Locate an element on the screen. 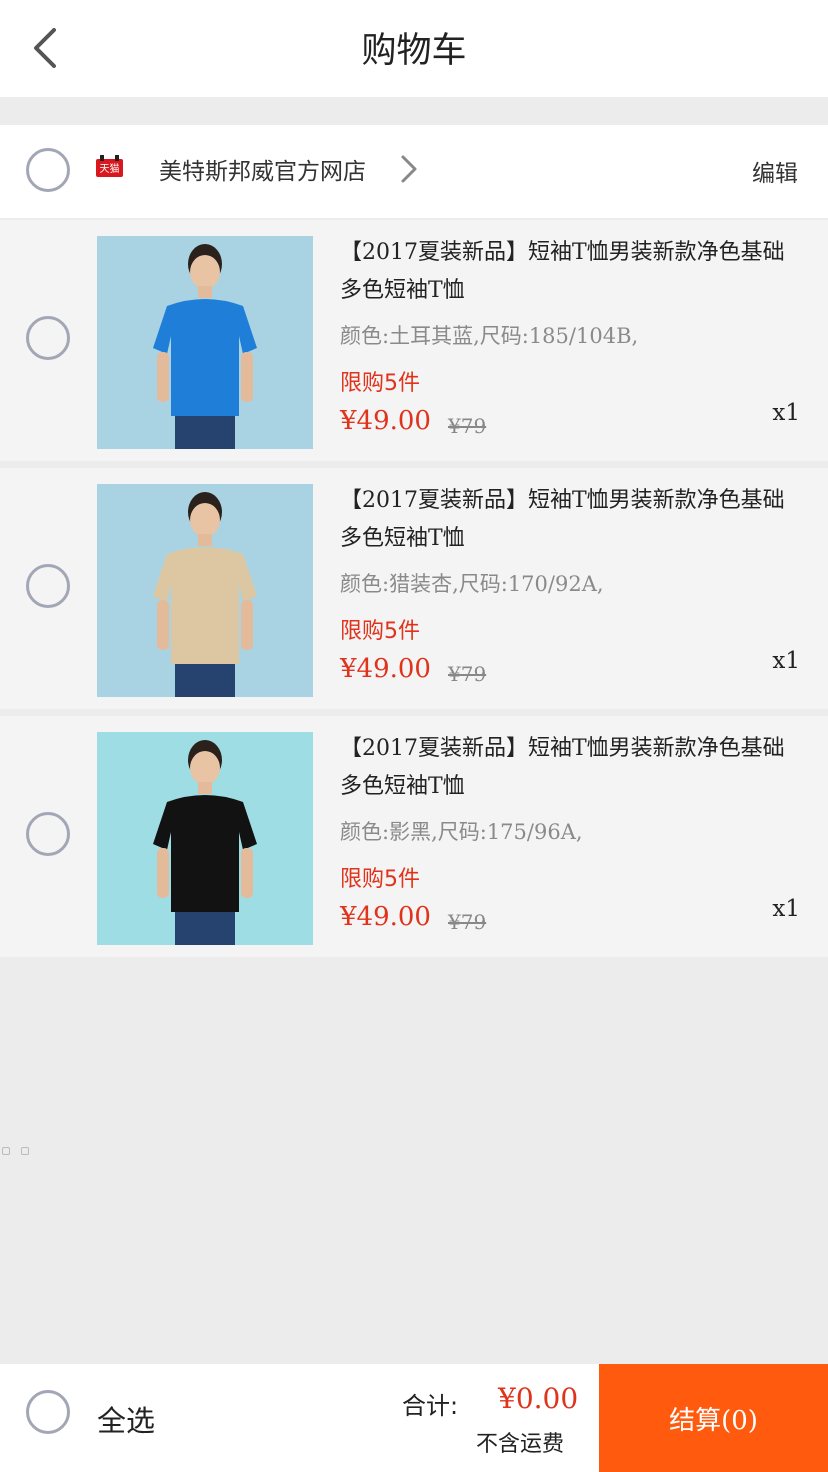  total-label: 合计: is located at coordinates (430, 1406).